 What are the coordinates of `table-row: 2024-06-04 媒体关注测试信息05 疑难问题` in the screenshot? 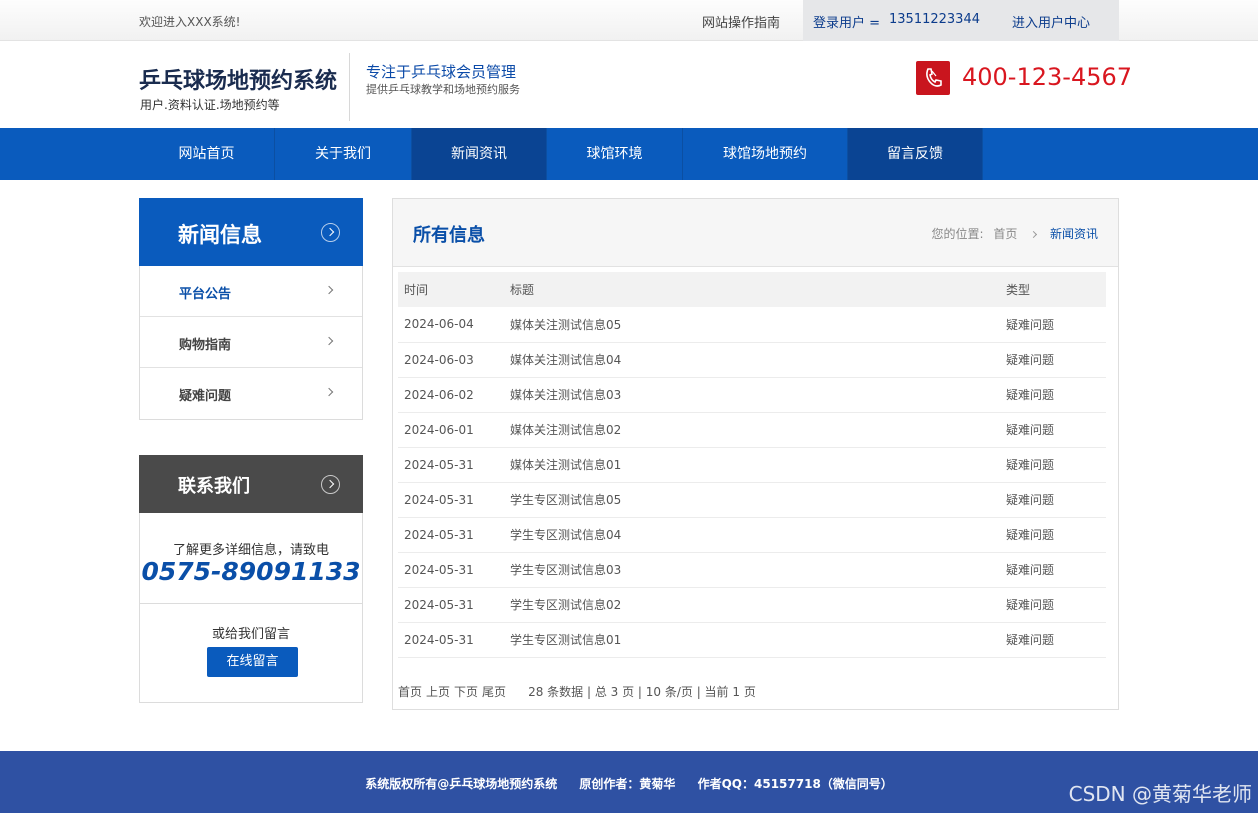 It's located at (752, 325).